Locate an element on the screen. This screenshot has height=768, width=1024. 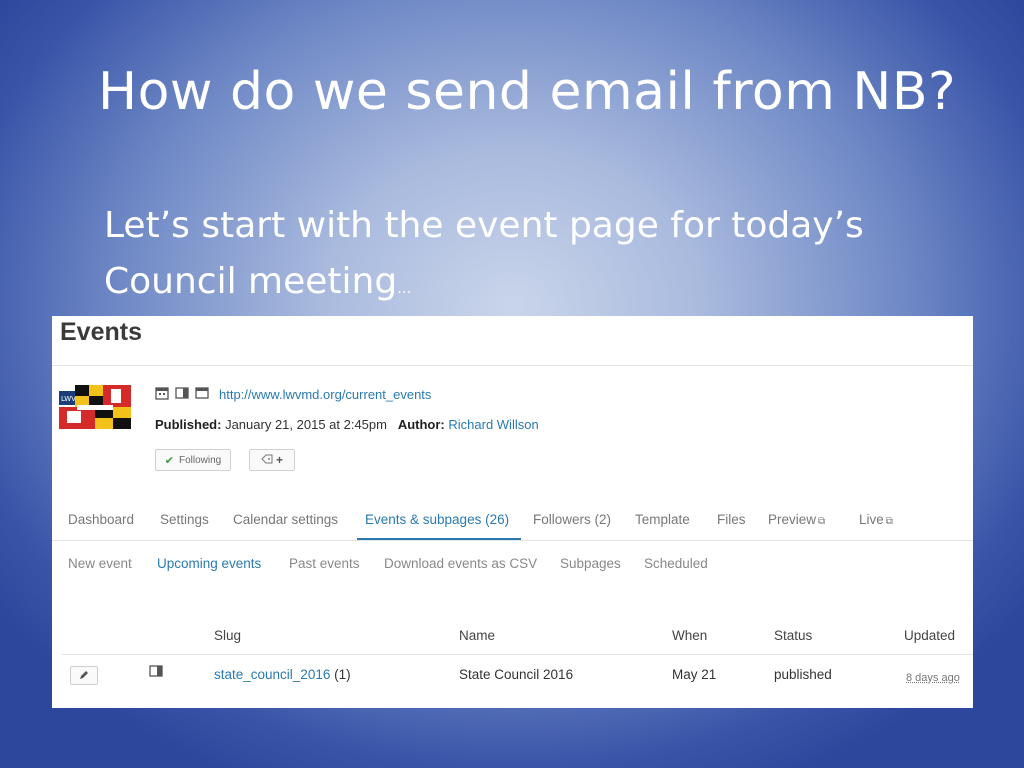
updated-cell: 8 days ago is located at coordinates (933, 676).